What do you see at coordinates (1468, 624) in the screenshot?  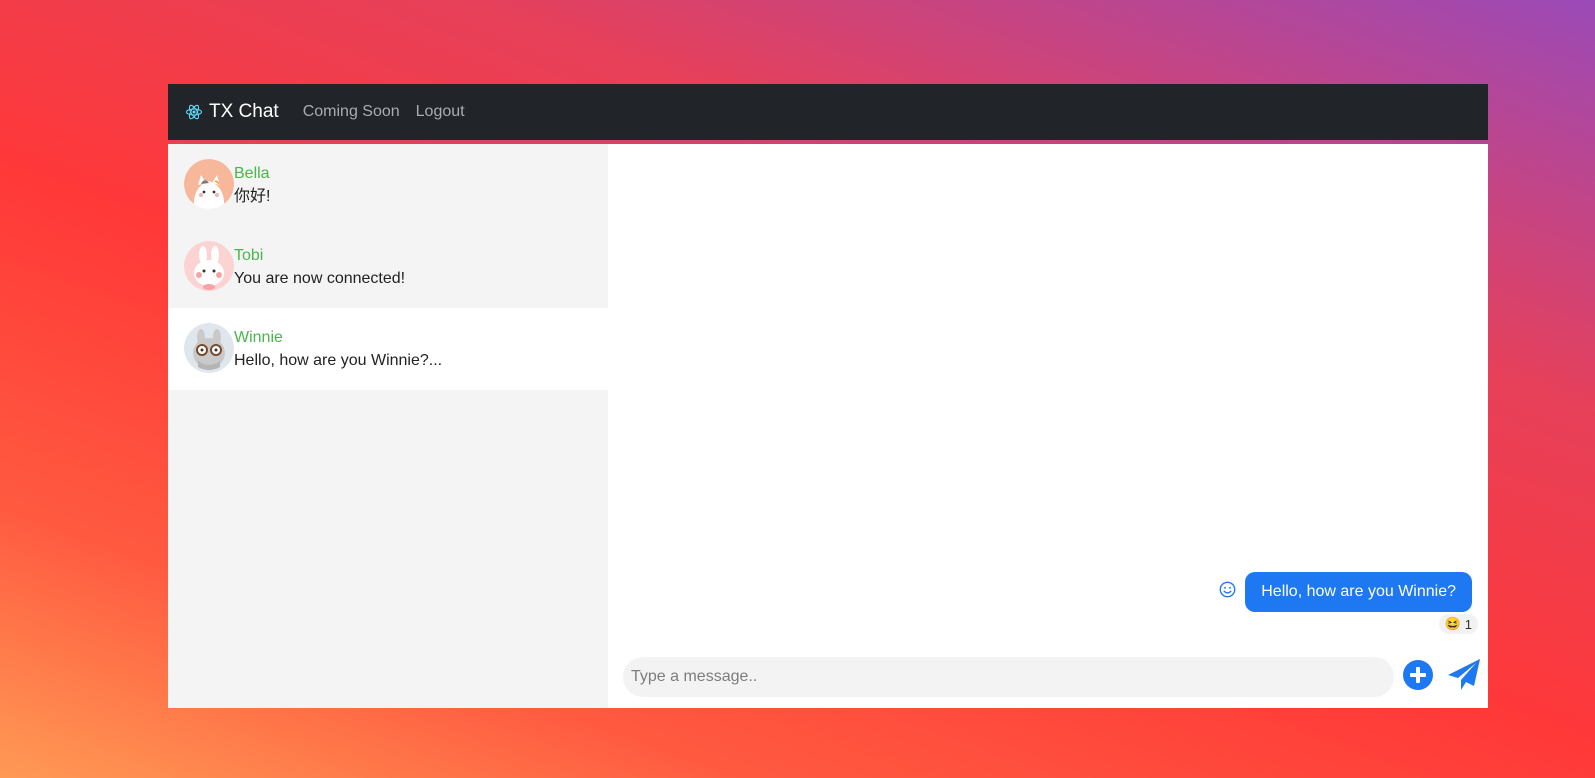 I see `reaction-count: 1` at bounding box center [1468, 624].